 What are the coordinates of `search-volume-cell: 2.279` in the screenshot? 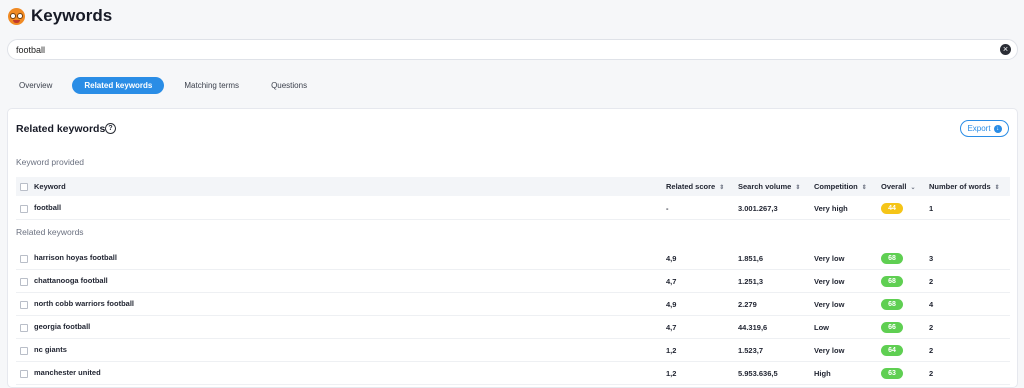 It's located at (776, 304).